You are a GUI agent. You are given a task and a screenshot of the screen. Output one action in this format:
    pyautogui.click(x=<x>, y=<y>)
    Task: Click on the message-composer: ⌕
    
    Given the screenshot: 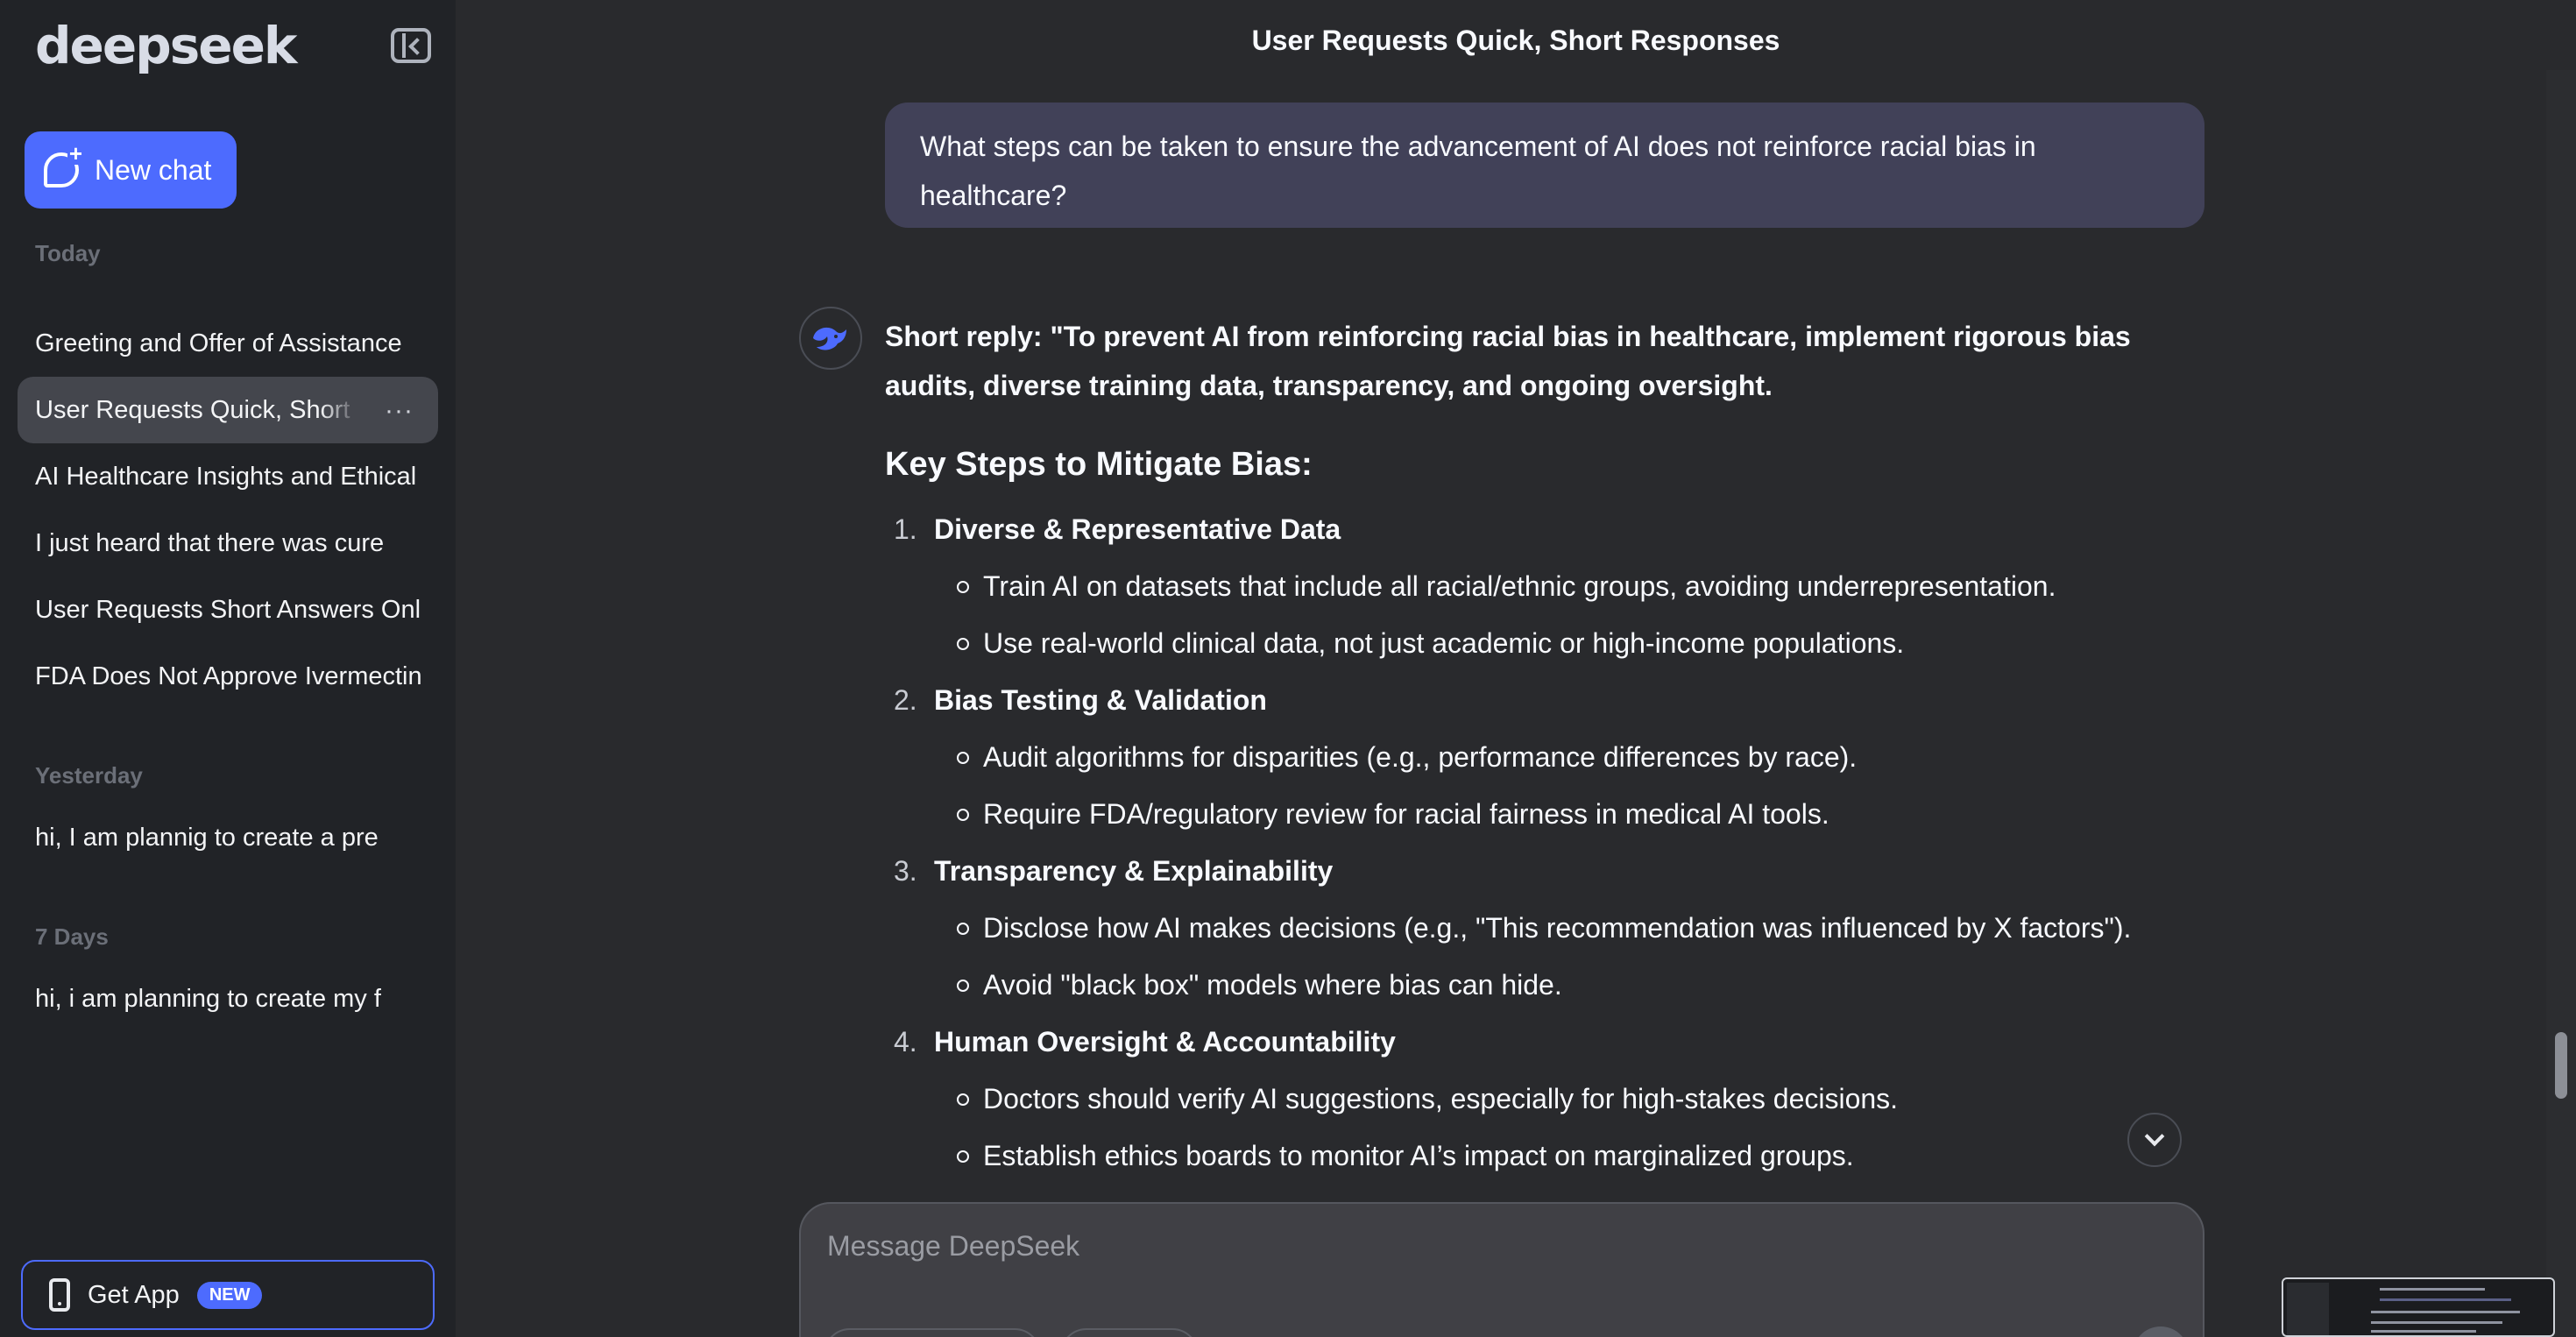 What is the action you would take?
    pyautogui.click(x=1501, y=1269)
    